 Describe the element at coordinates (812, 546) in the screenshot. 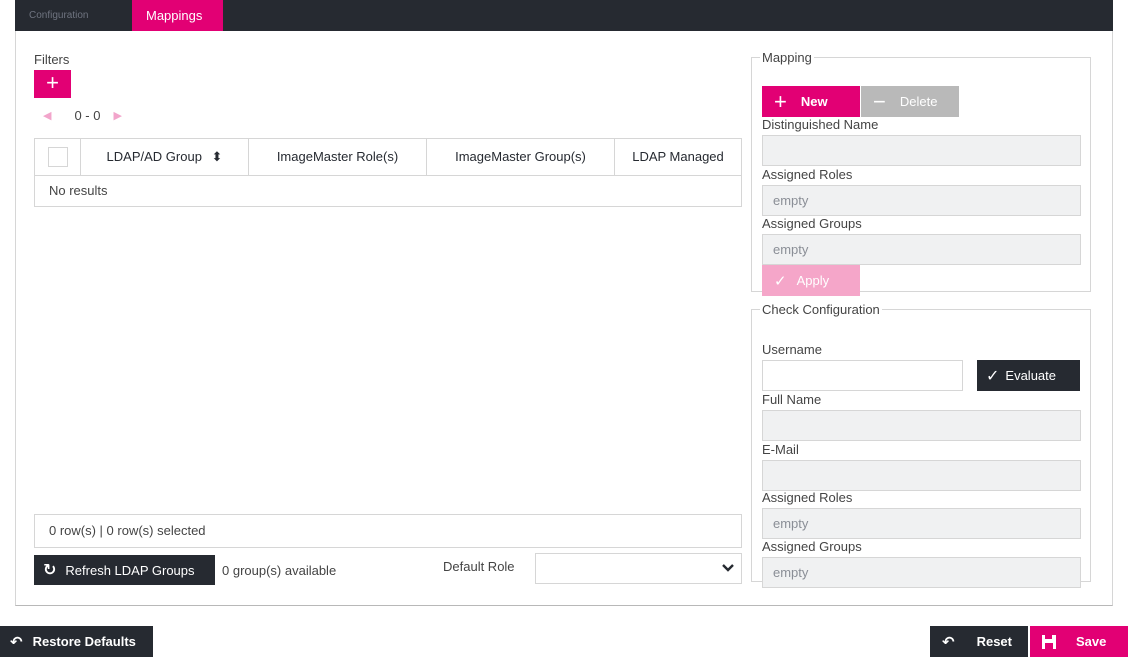

I see `check-groups-label: Assigned Groups` at that location.